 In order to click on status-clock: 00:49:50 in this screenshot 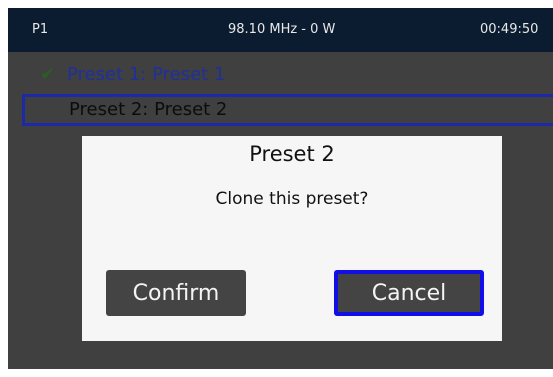, I will do `click(509, 29)`.